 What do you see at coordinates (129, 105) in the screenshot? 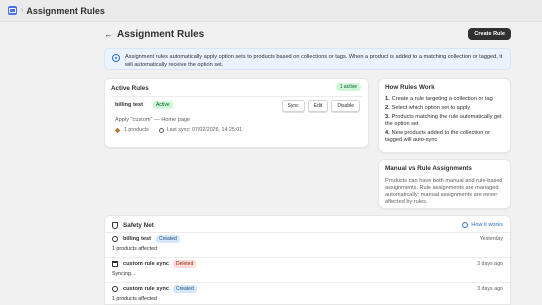
I see `rule-name: billing test` at bounding box center [129, 105].